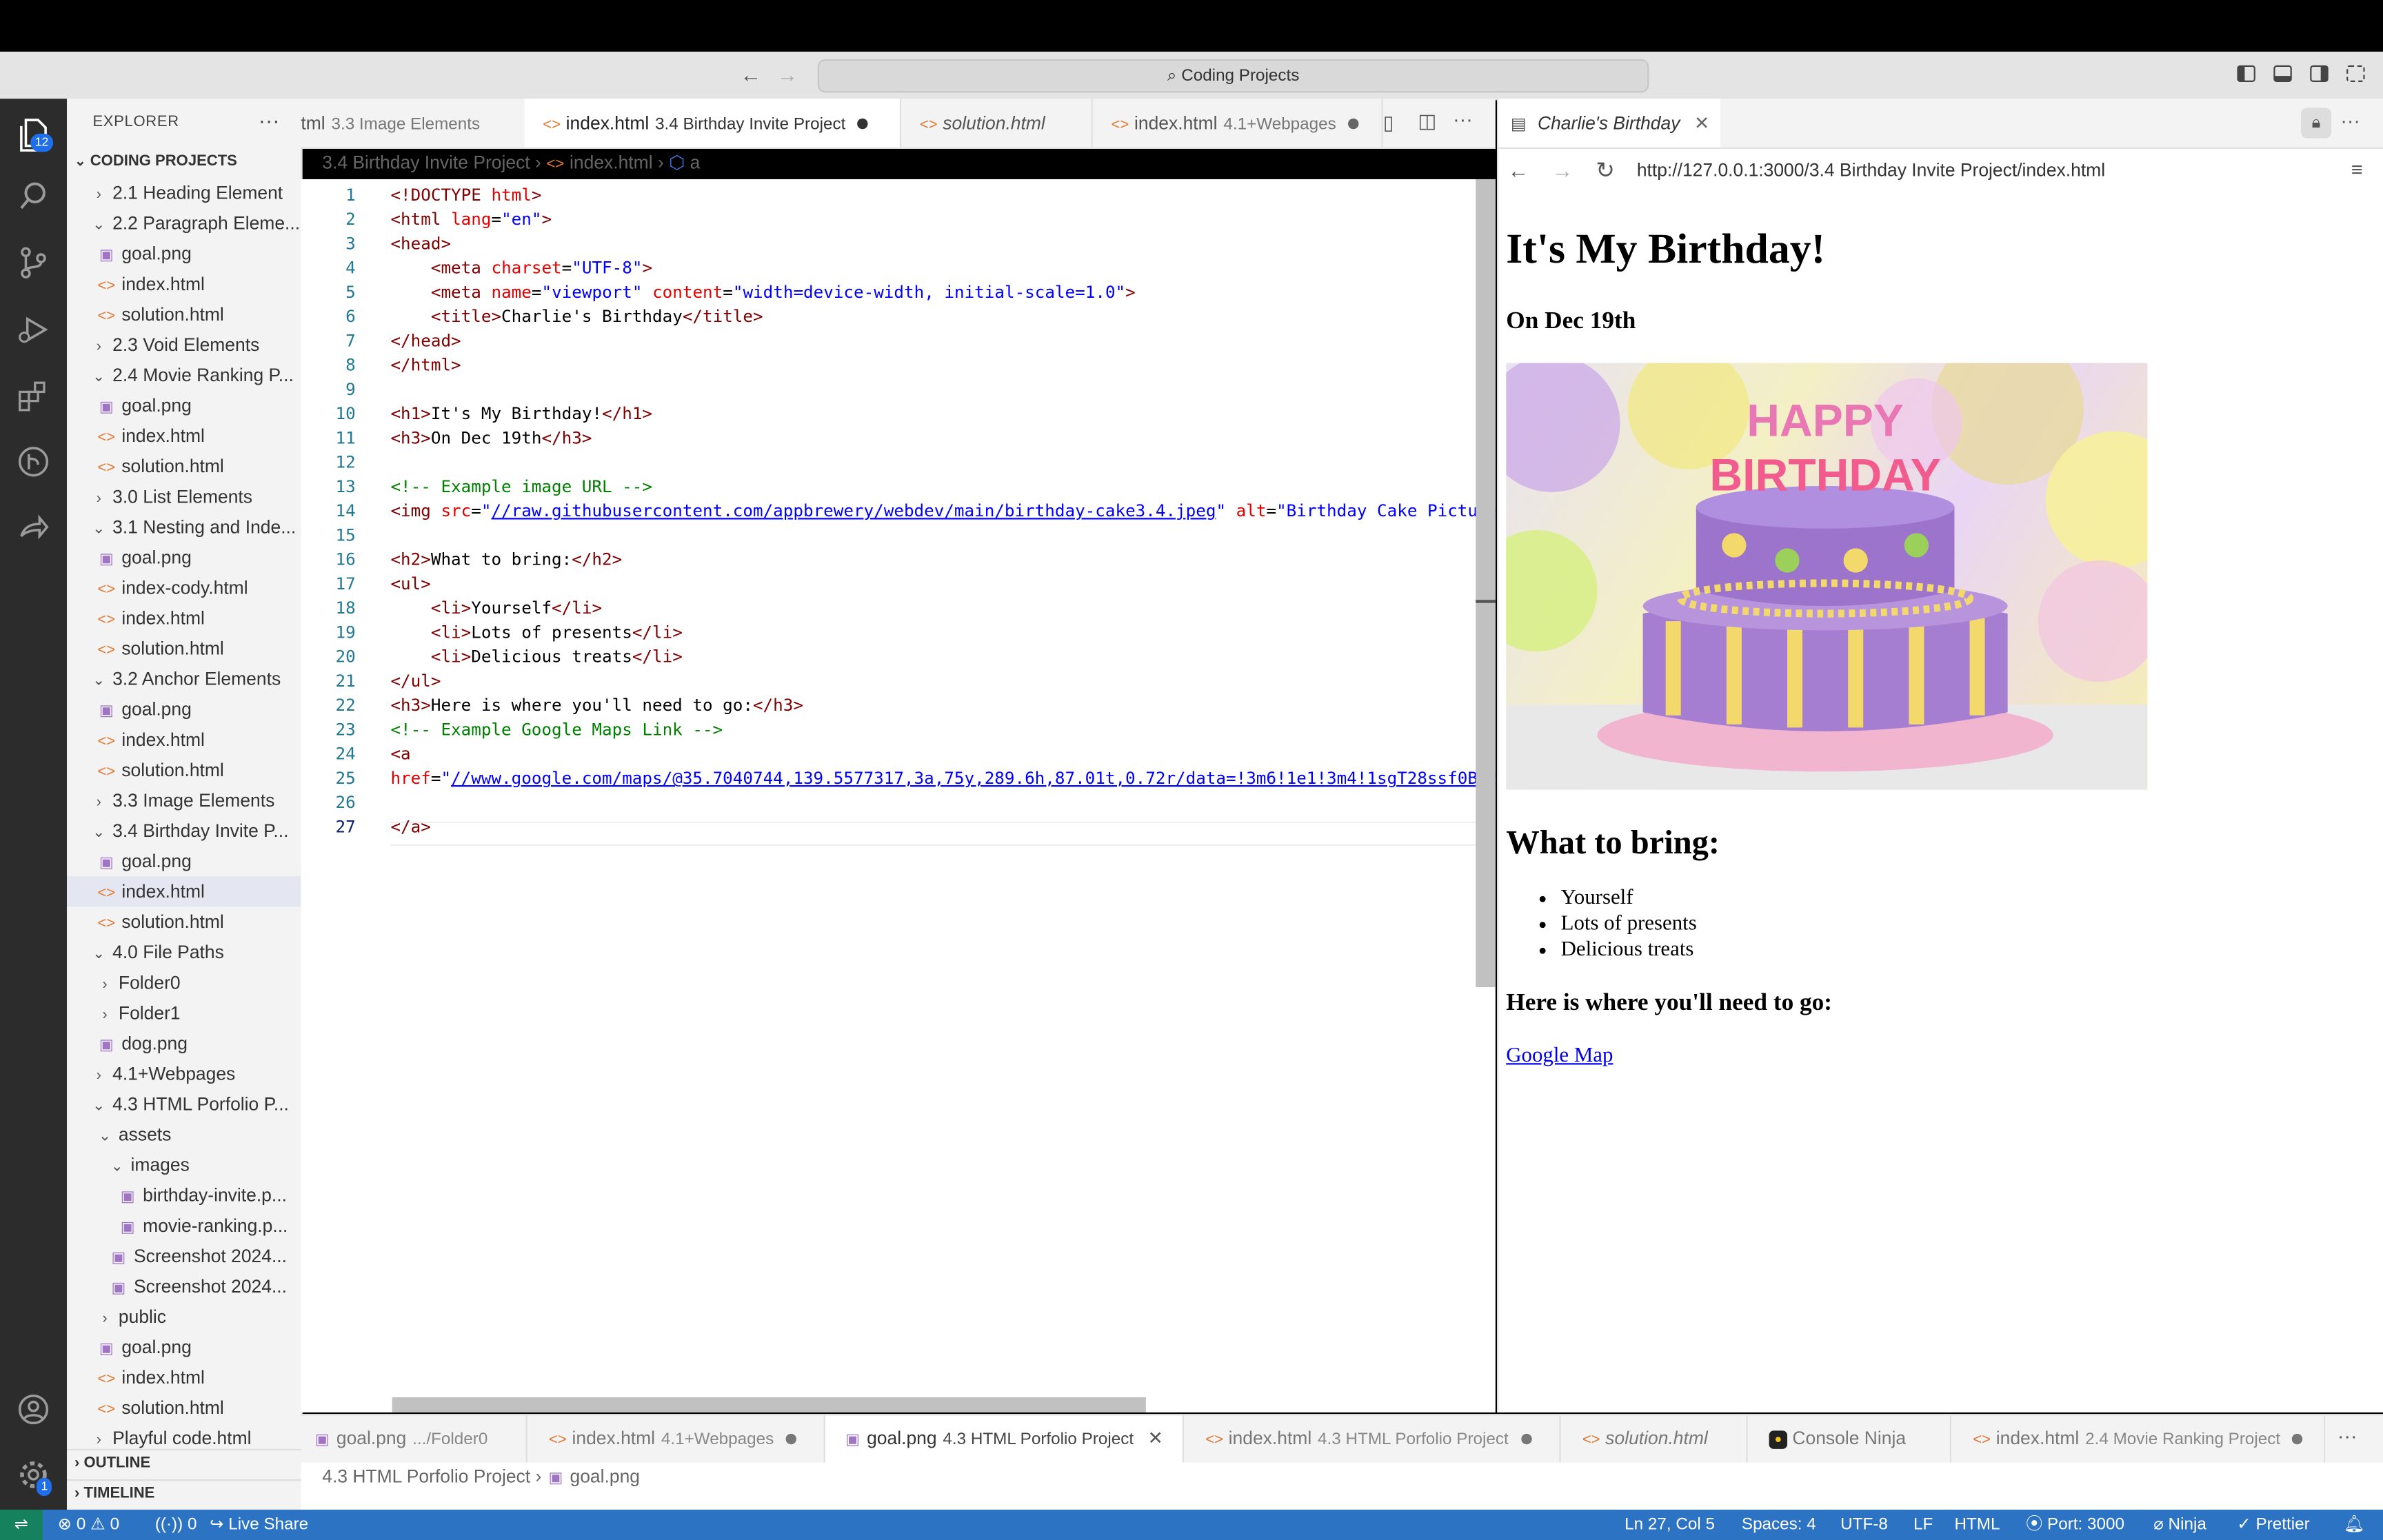 This screenshot has height=1540, width=2383. Describe the element at coordinates (2179, 1525) in the screenshot. I see `ninja-status: ⌀ Ninja` at that location.